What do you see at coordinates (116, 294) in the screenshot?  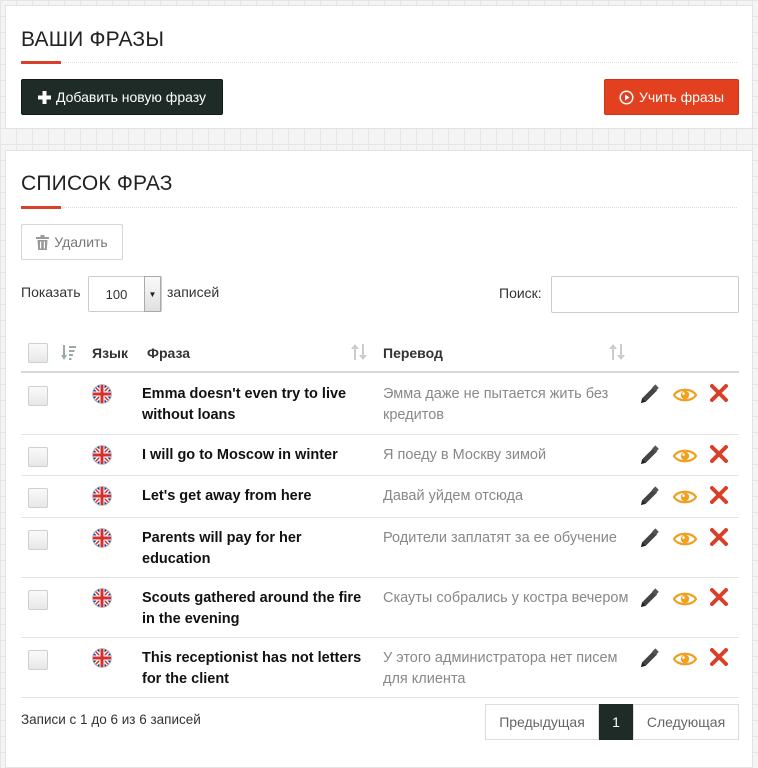 I see `page-size-value: 100` at bounding box center [116, 294].